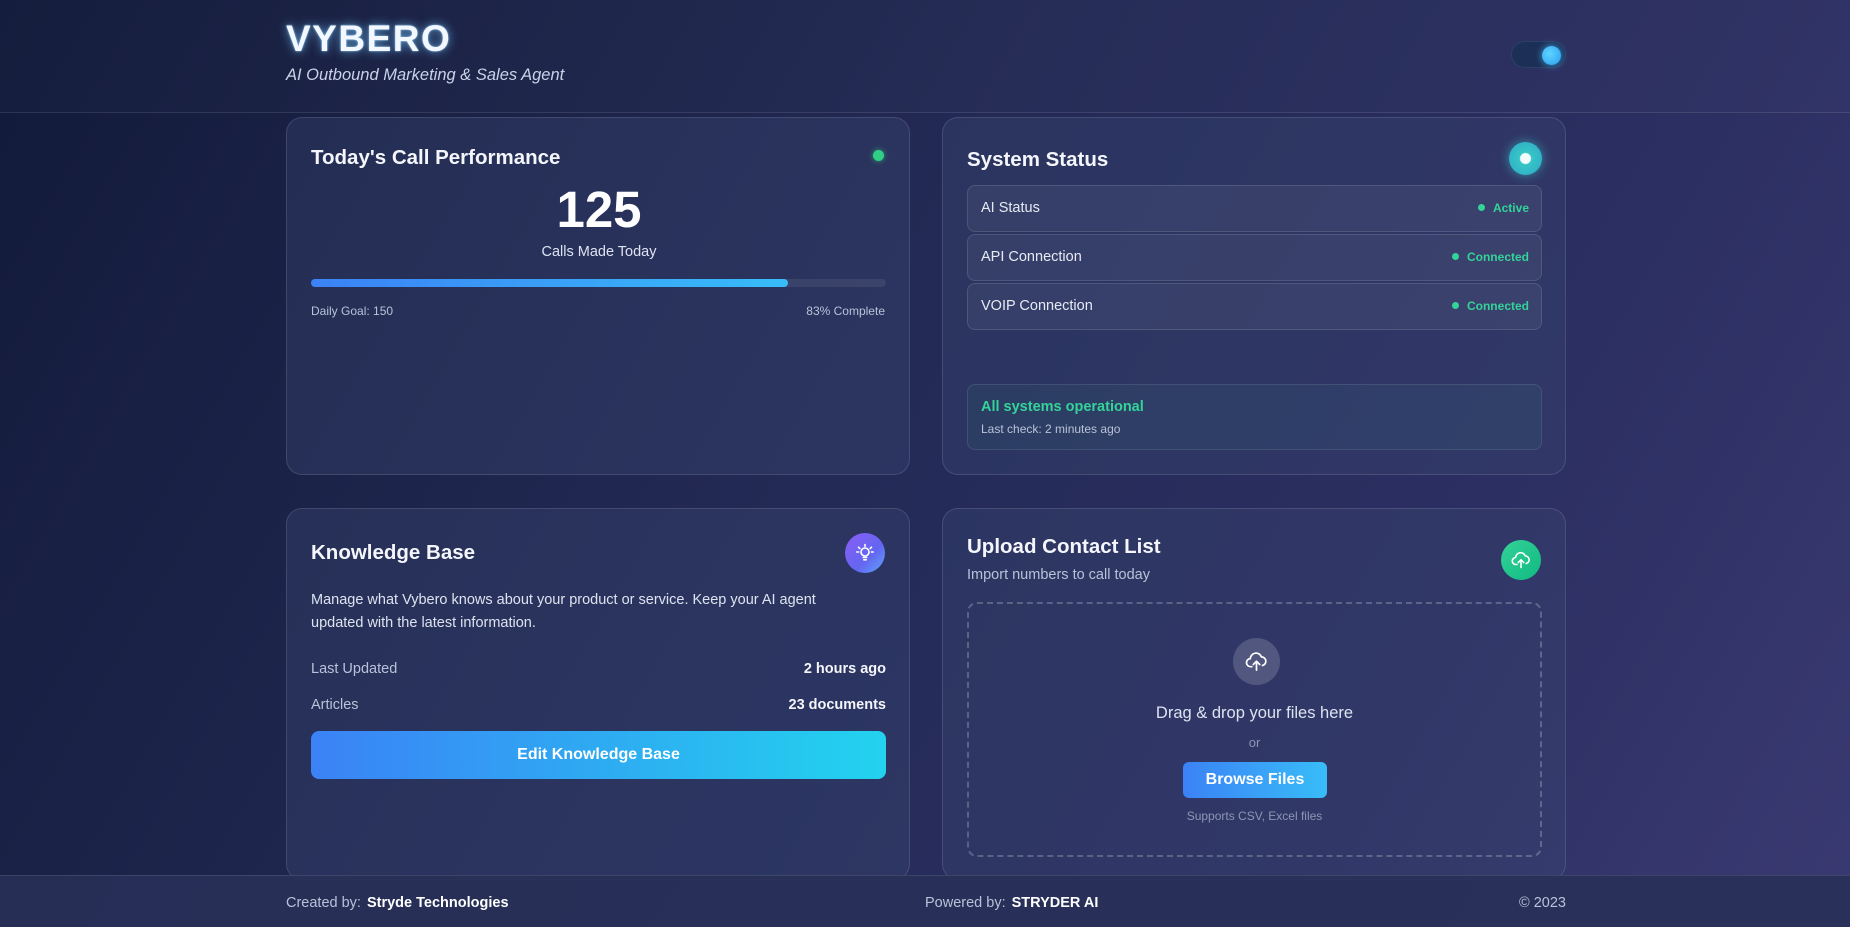 This screenshot has height=927, width=1850. I want to click on footer-created-by: Created by: Stryde Technologies, so click(397, 903).